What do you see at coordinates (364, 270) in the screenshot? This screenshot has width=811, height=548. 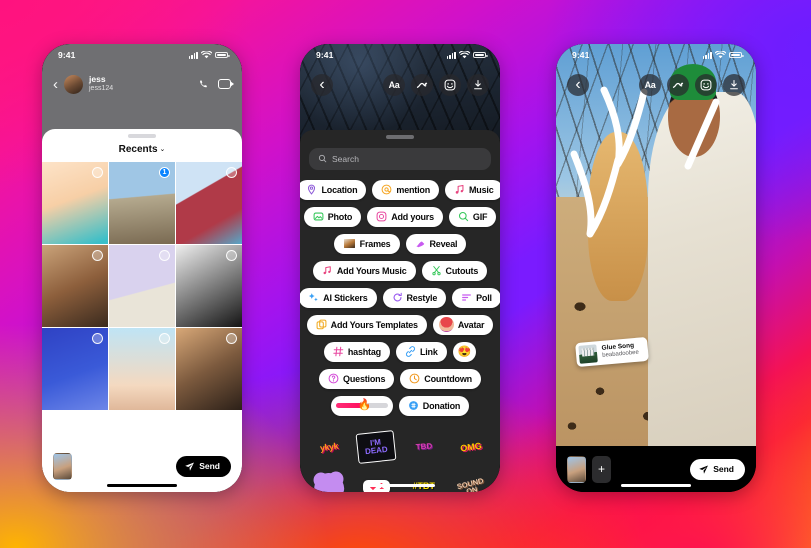 I see `sticker-add-yours-music: Add Yours Music` at bounding box center [364, 270].